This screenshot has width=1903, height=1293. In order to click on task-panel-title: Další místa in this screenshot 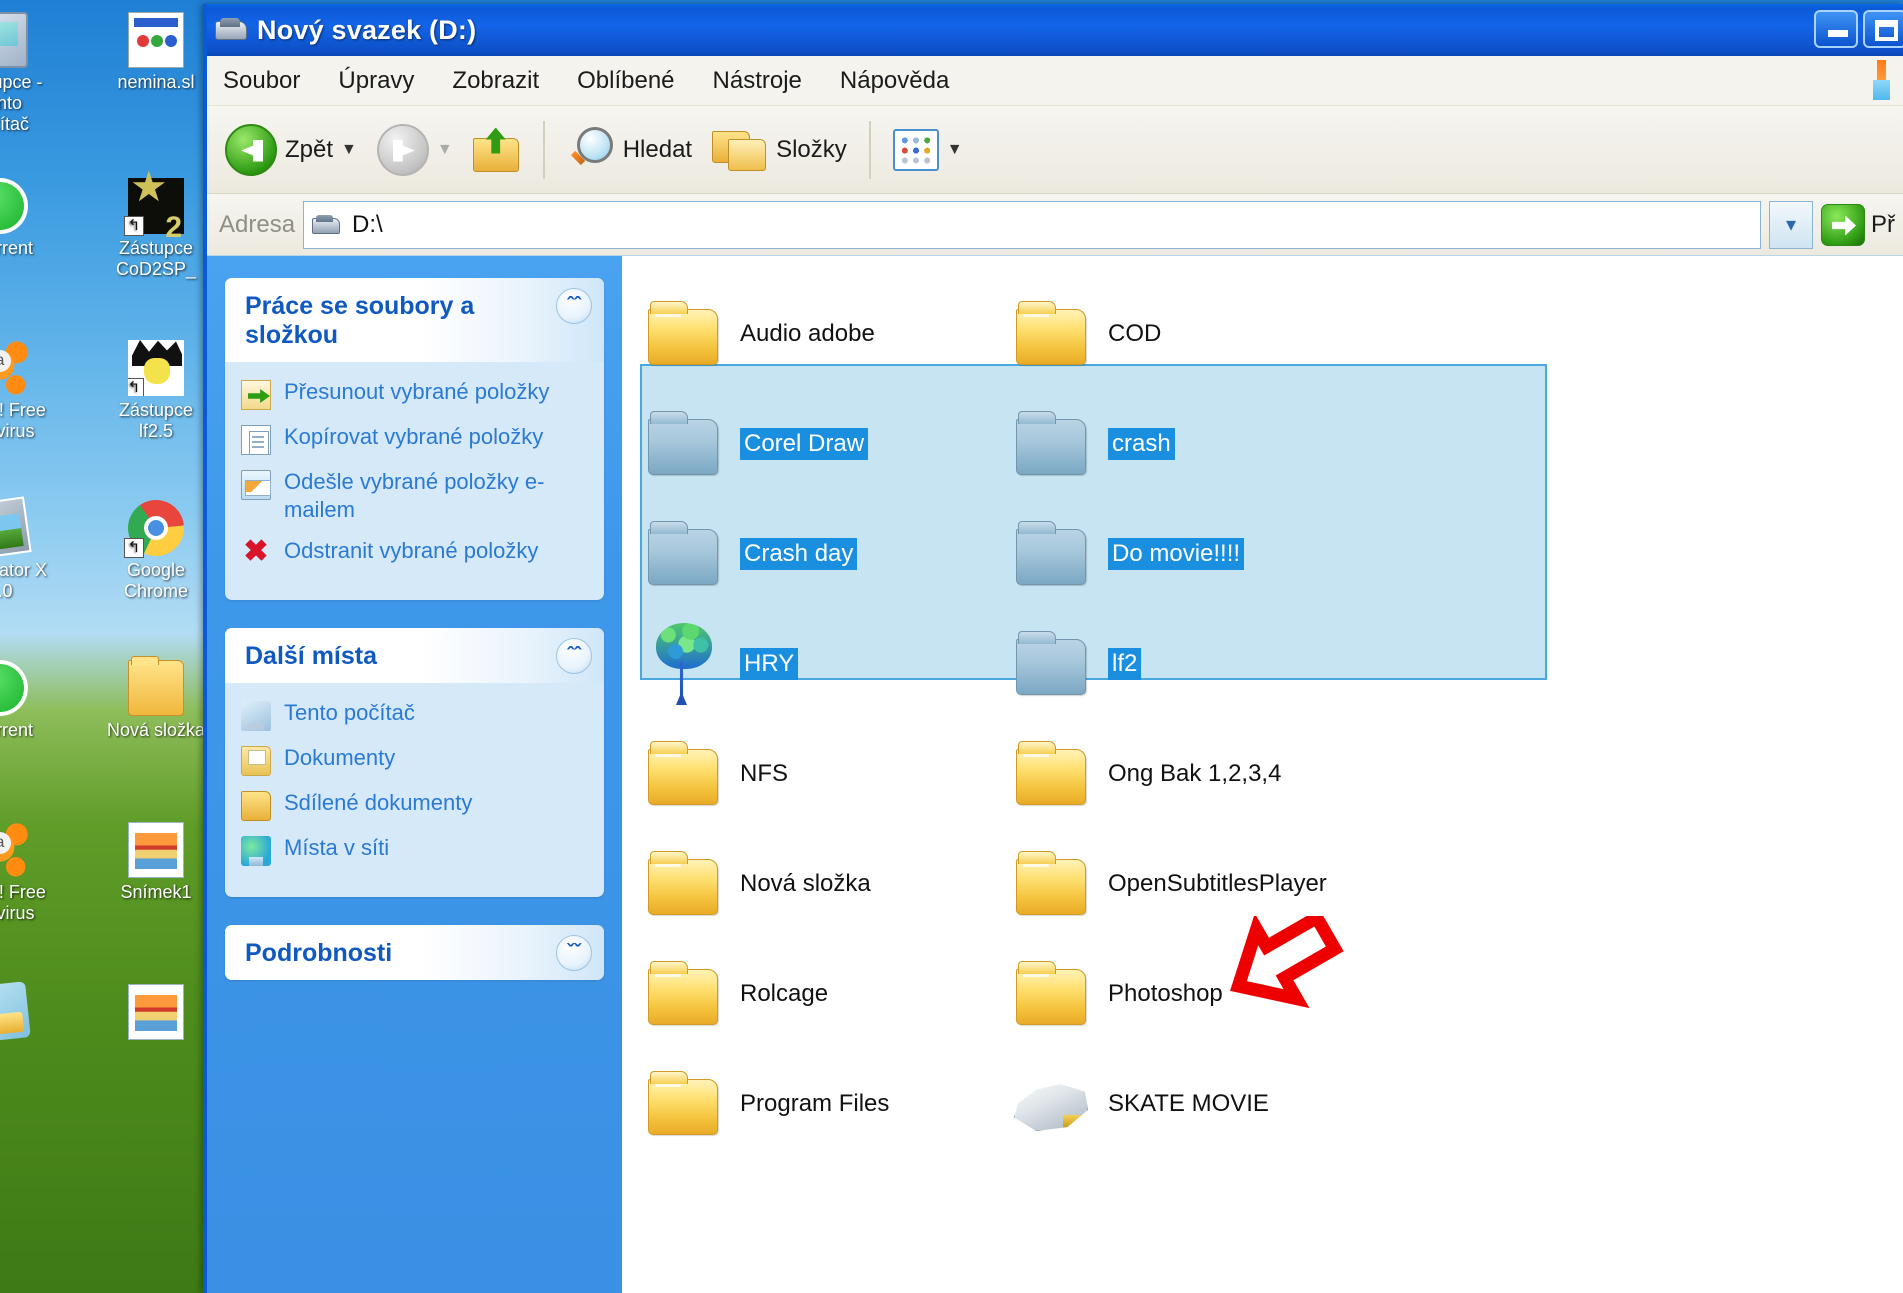, I will do `click(311, 656)`.